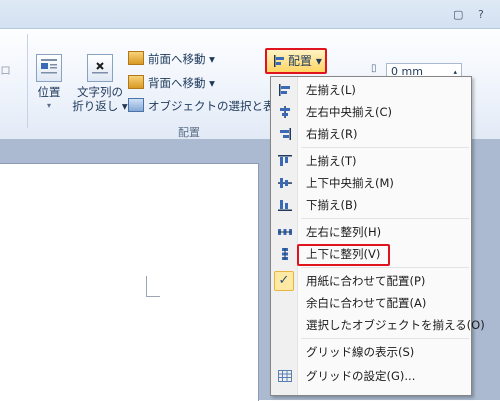  I want to click on selection-pane-icon, so click(136, 105).